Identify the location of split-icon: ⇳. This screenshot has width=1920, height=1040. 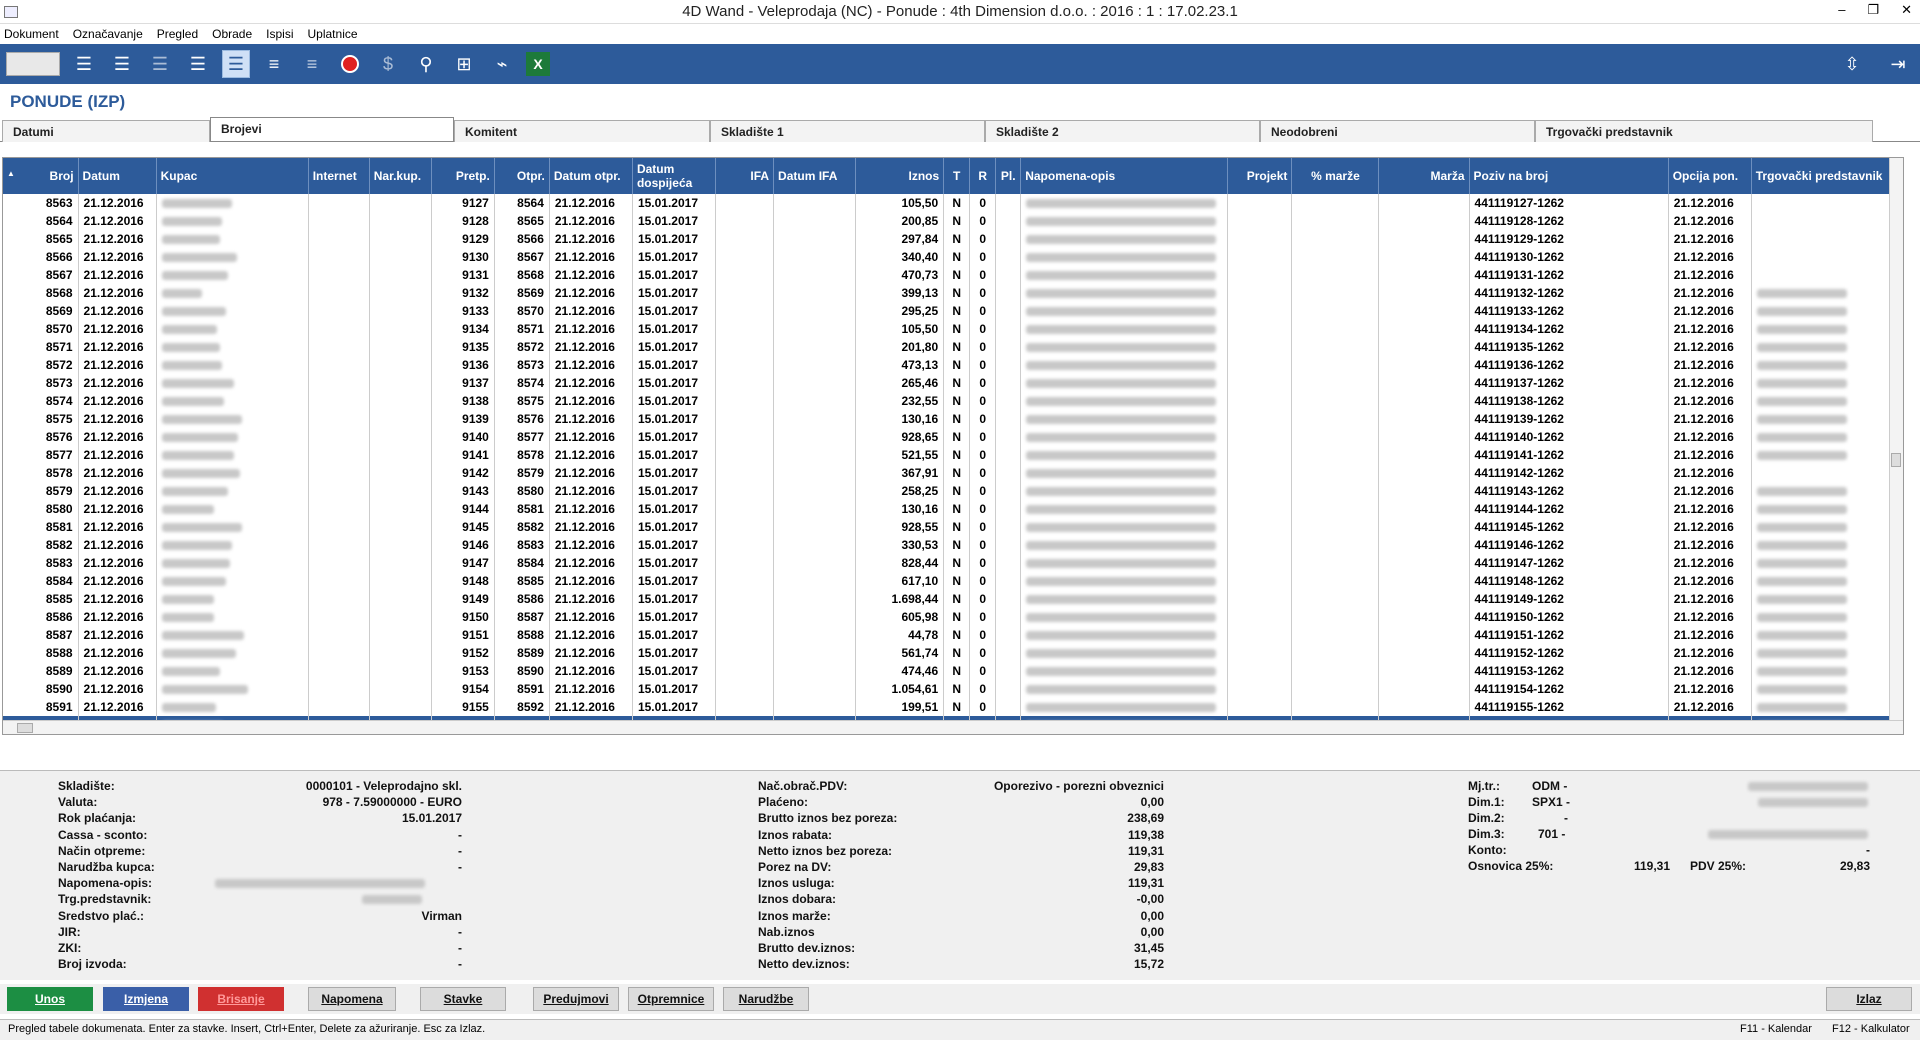
(1852, 64).